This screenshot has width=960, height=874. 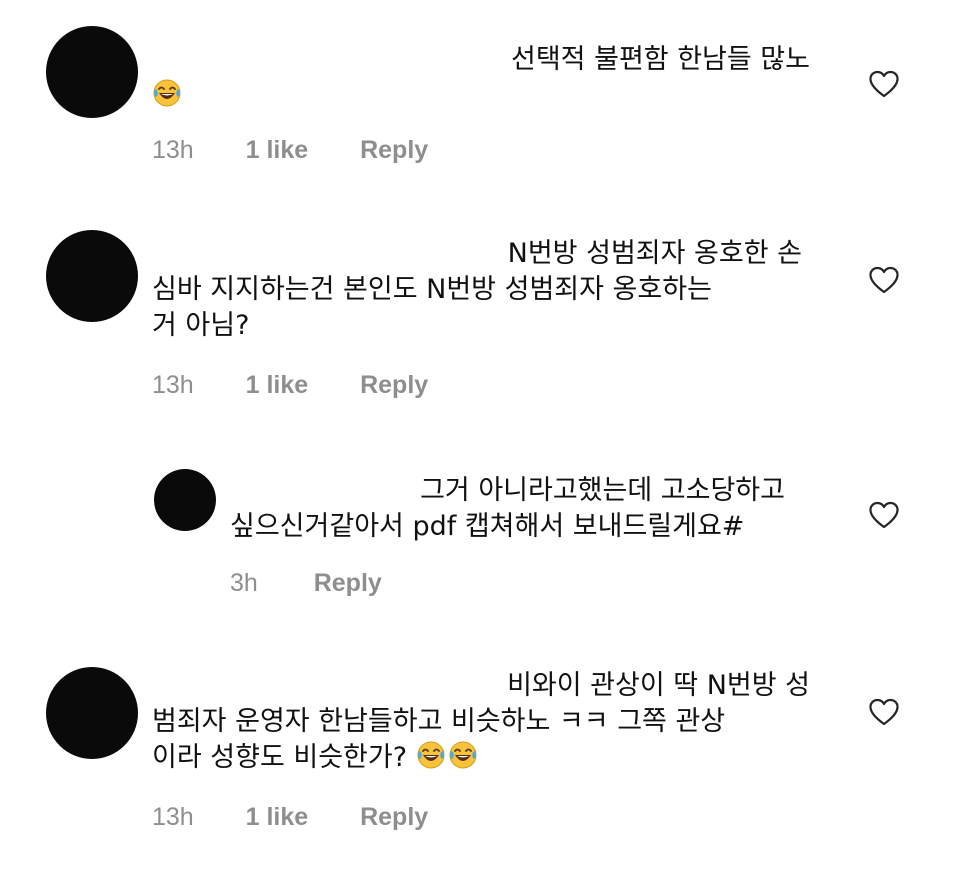 What do you see at coordinates (481, 758) in the screenshot?
I see `comment-text-line: 이라 성향도 비슷한가?` at bounding box center [481, 758].